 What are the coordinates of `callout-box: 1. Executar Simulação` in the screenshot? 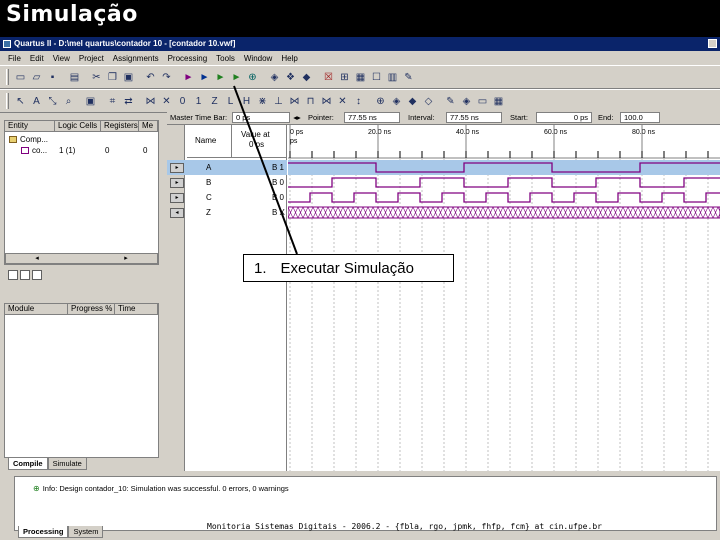 It's located at (348, 268).